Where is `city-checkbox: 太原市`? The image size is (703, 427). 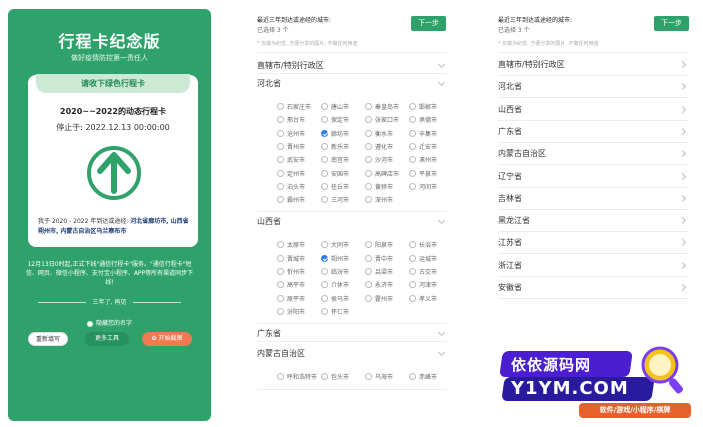 city-checkbox: 太原市 is located at coordinates (291, 244).